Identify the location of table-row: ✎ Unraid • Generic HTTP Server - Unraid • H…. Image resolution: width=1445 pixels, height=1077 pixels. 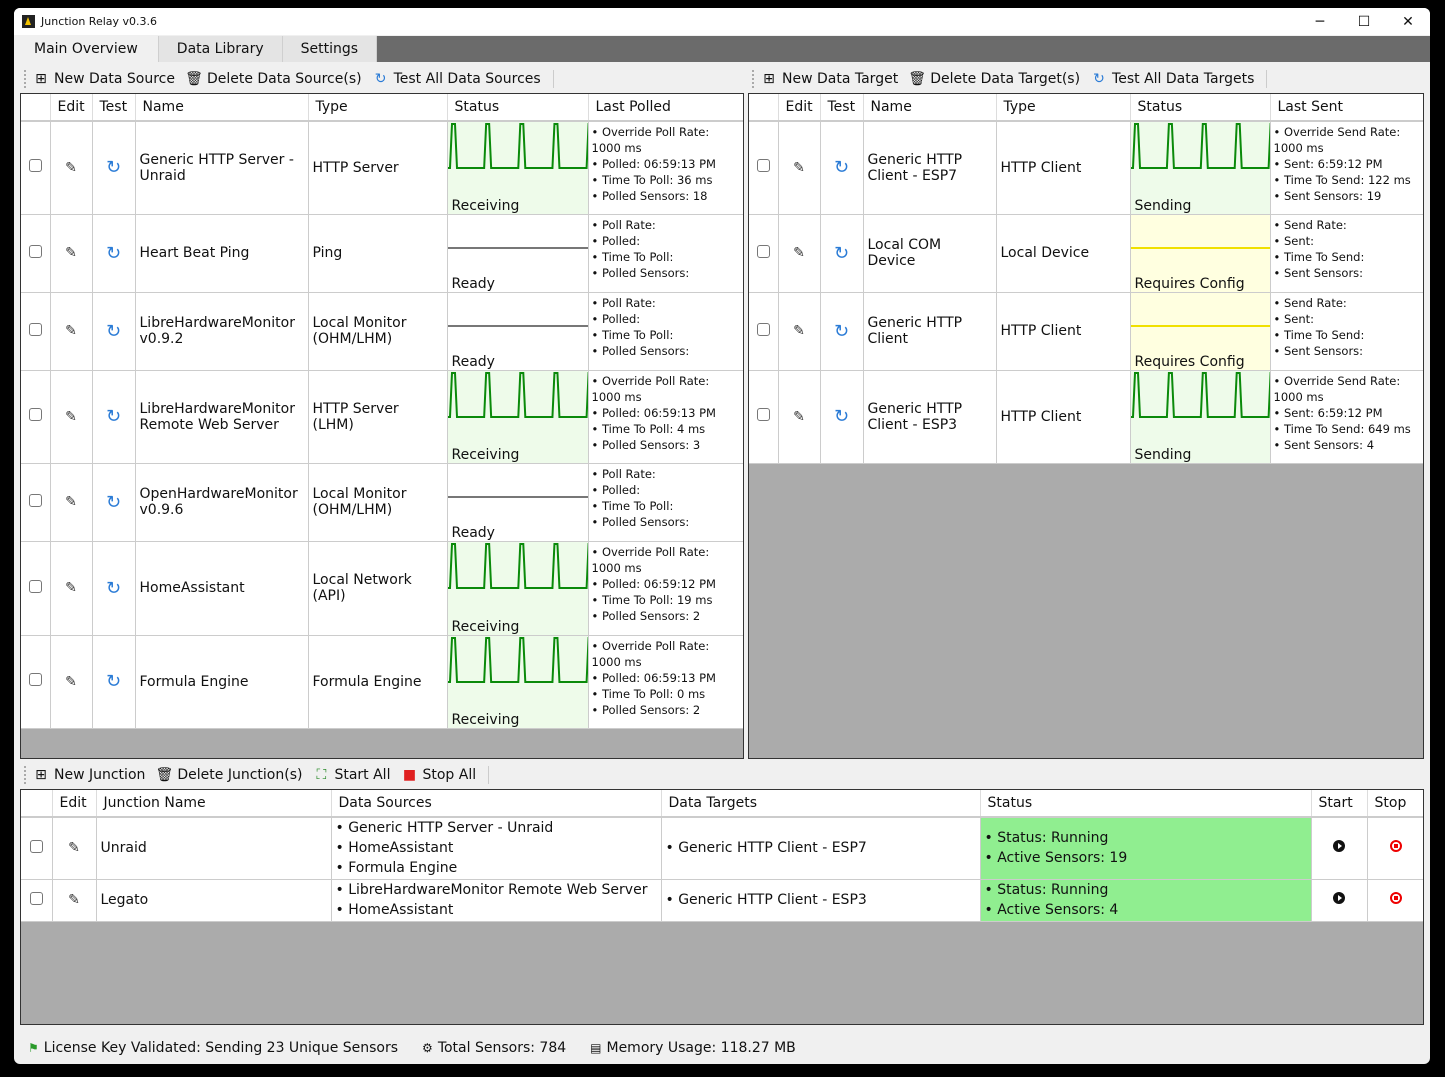
(722, 848).